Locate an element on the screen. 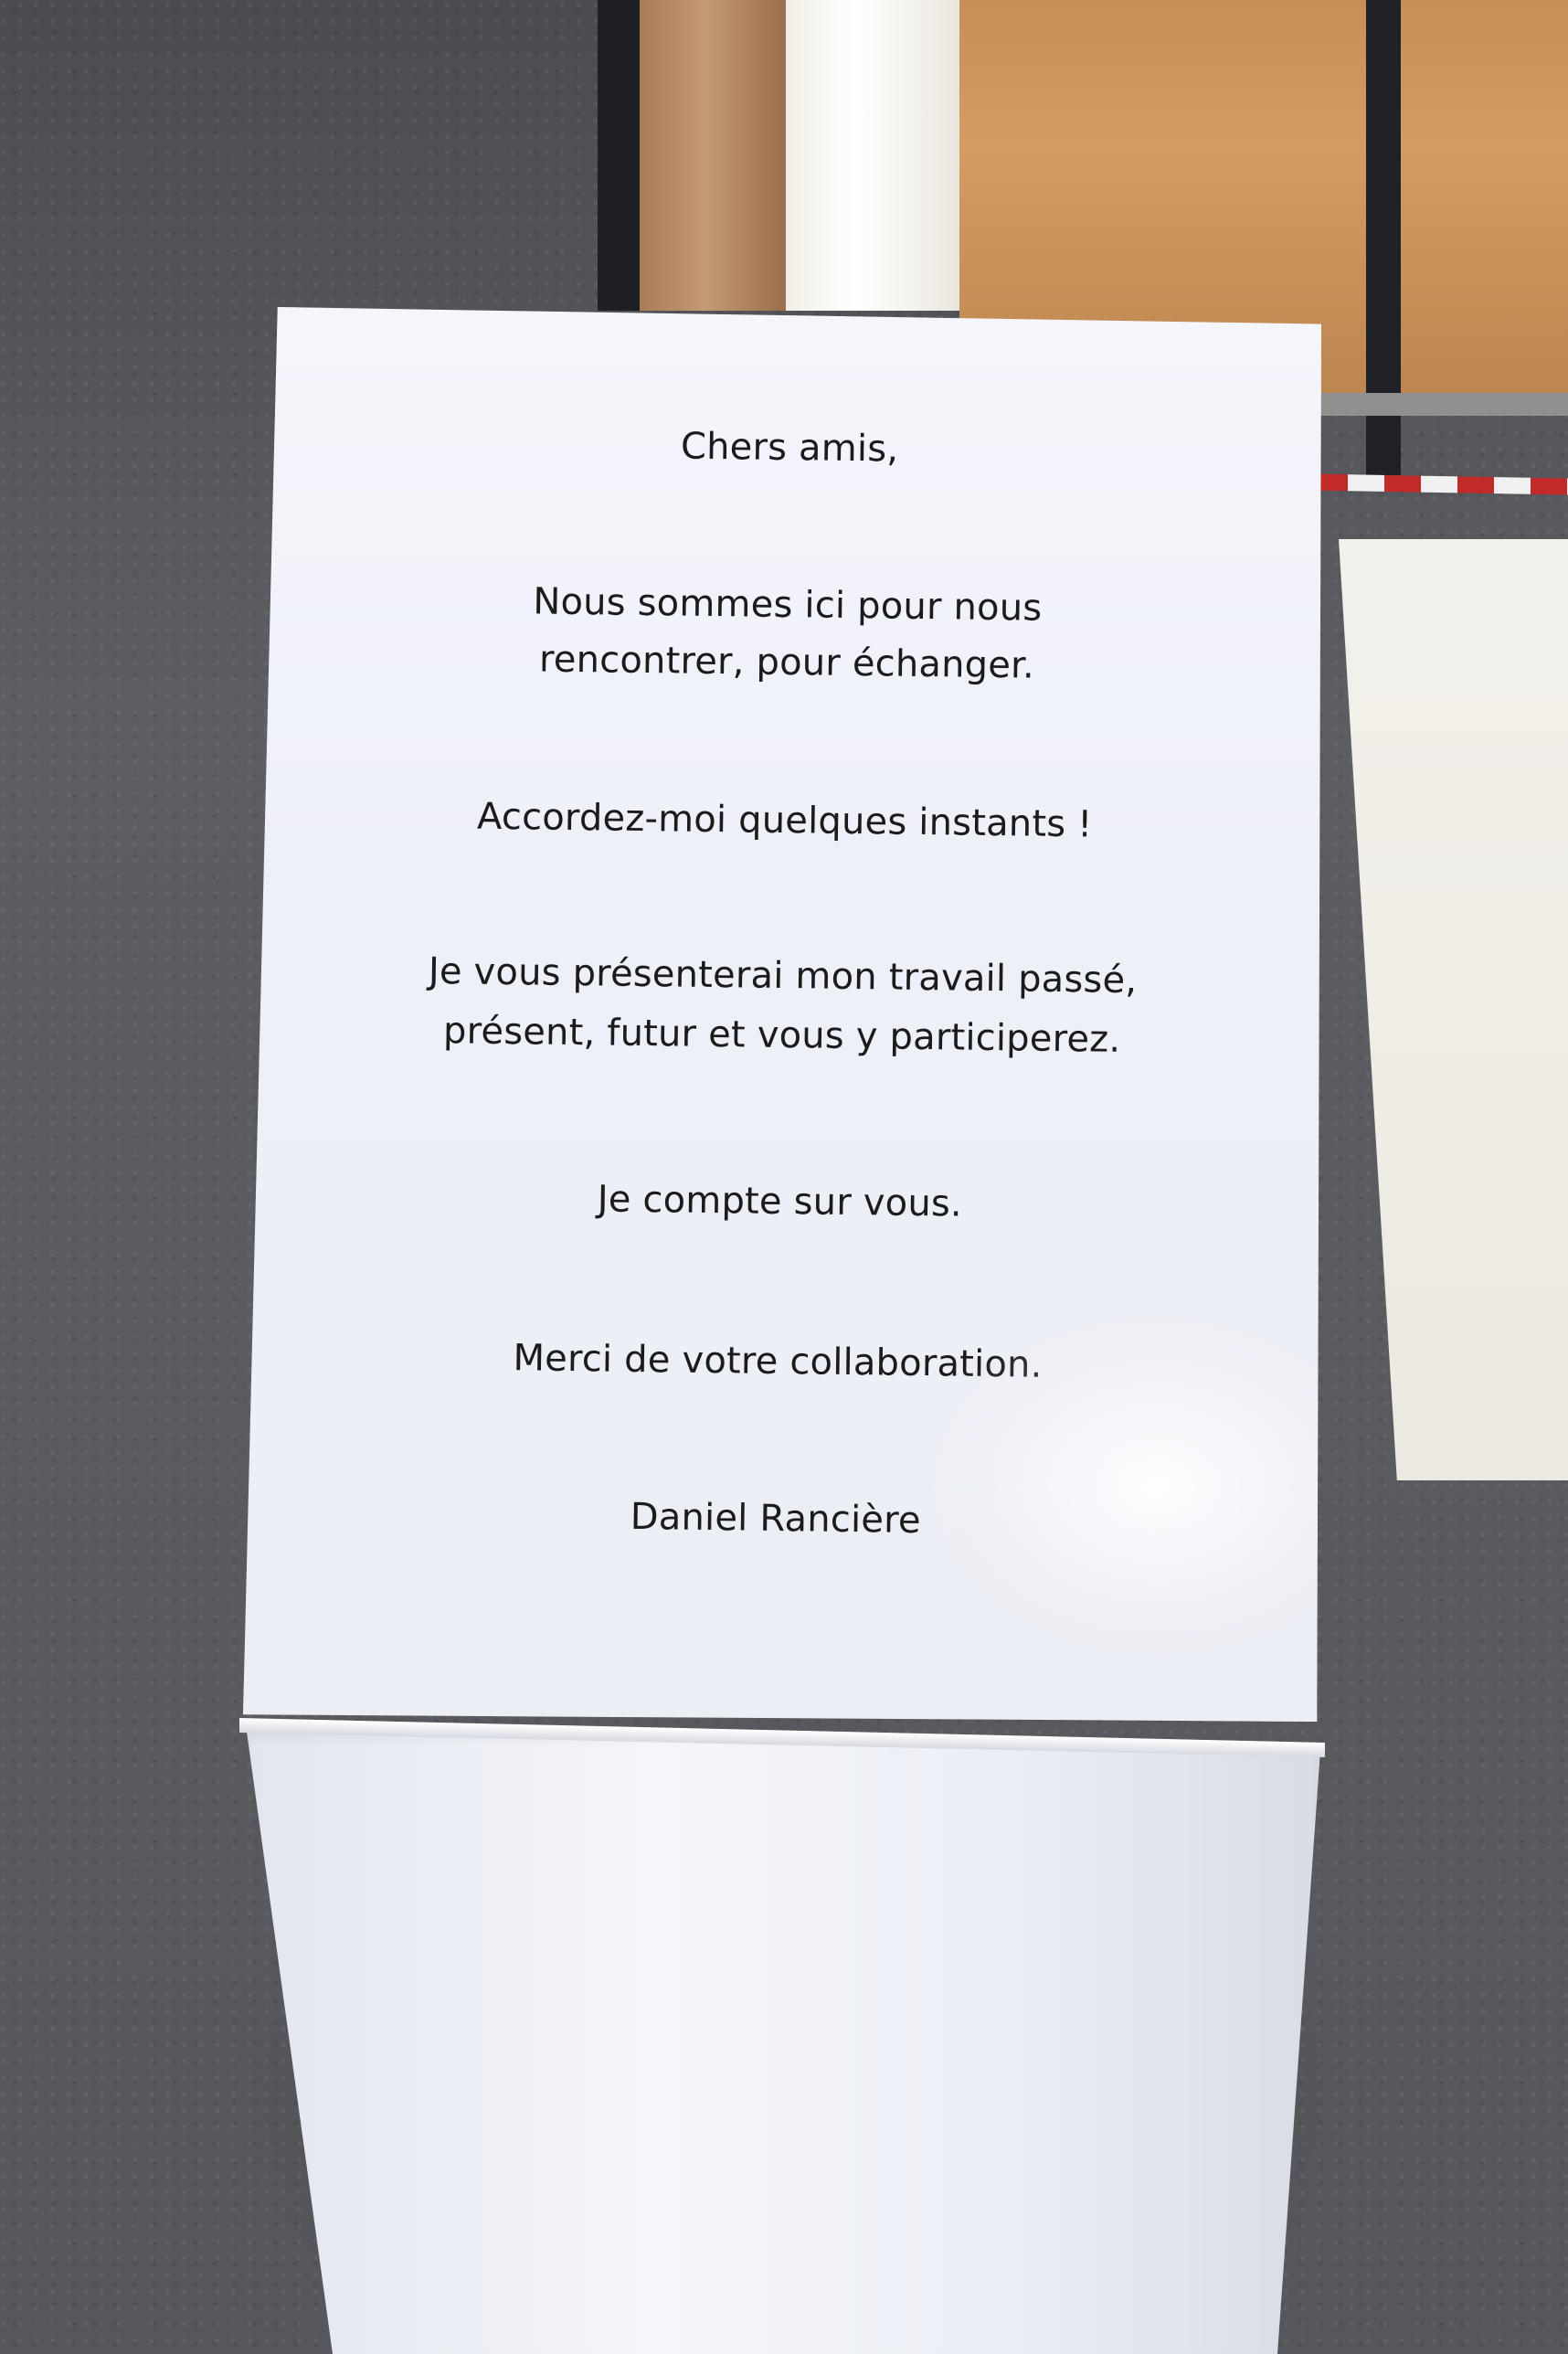  letter-line: Nous sommes ici pour nous is located at coordinates (788, 605).